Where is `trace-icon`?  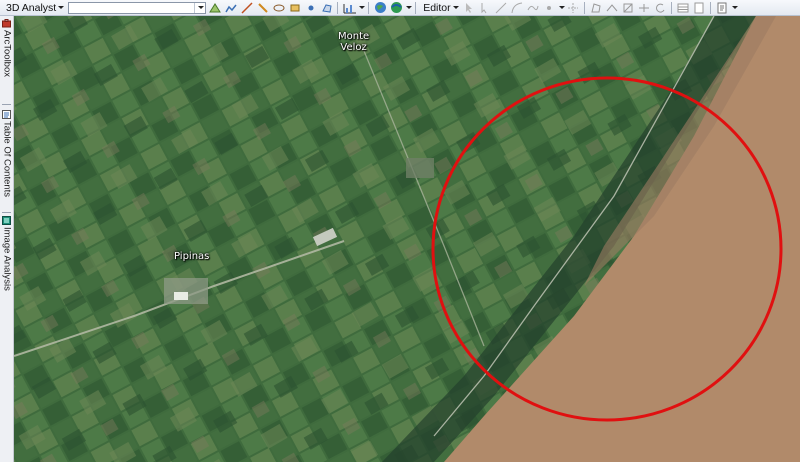
trace-icon is located at coordinates (533, 7).